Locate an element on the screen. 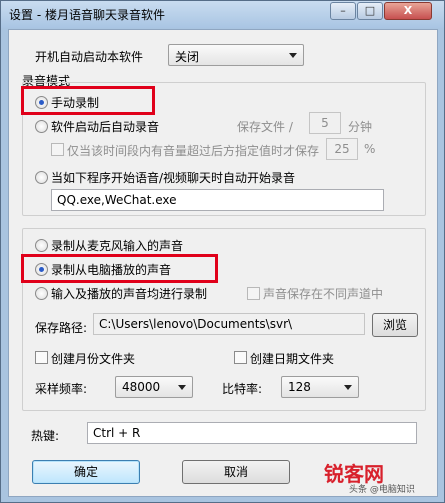 Image resolution: width=445 pixels, height=503 pixels. startup-select: 关闭 is located at coordinates (236, 55).